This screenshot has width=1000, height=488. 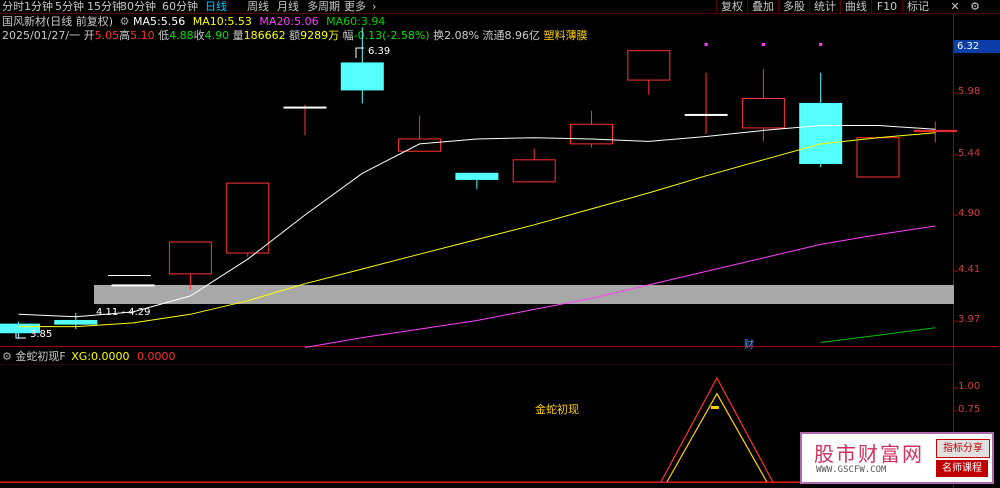 What do you see at coordinates (107, 35) in the screenshot?
I see `open-value: 5.05` at bounding box center [107, 35].